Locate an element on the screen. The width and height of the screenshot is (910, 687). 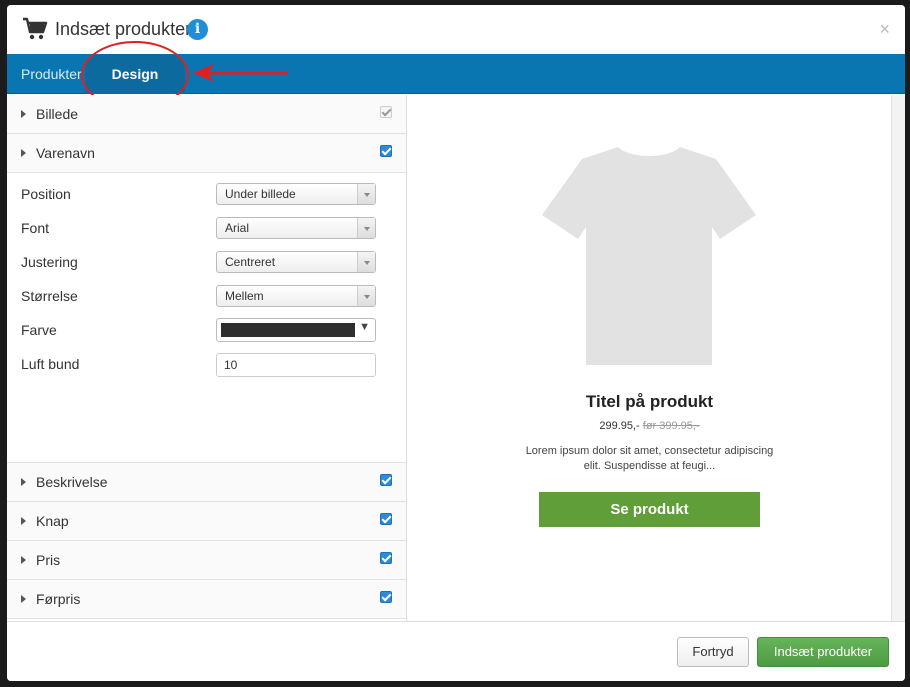
insert-products-button: Indsæt produkter is located at coordinates (823, 652).